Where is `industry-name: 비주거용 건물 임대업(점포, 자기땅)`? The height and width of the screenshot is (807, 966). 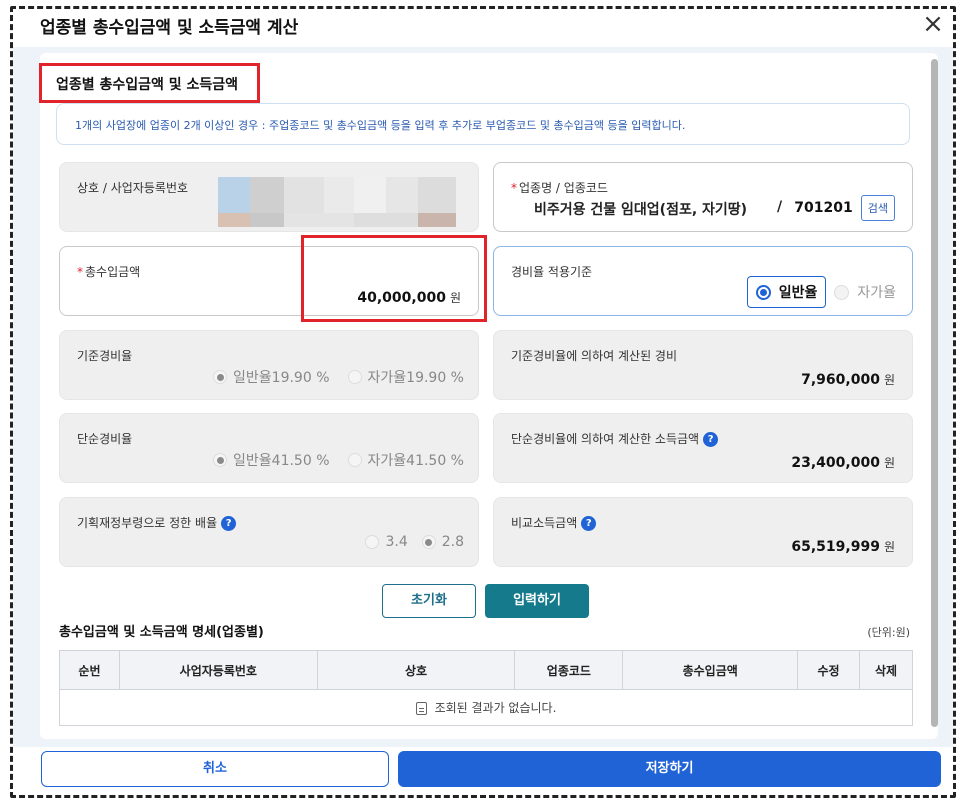 industry-name: 비주거용 건물 임대업(점포, 자기땅) is located at coordinates (641, 210).